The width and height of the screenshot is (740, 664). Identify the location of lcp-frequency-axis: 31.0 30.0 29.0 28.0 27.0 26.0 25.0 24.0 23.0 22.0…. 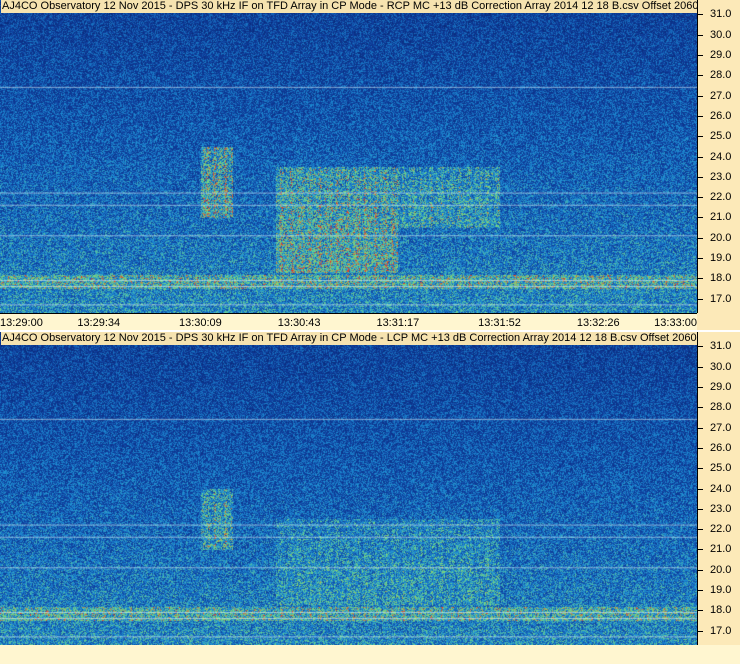
(718, 488).